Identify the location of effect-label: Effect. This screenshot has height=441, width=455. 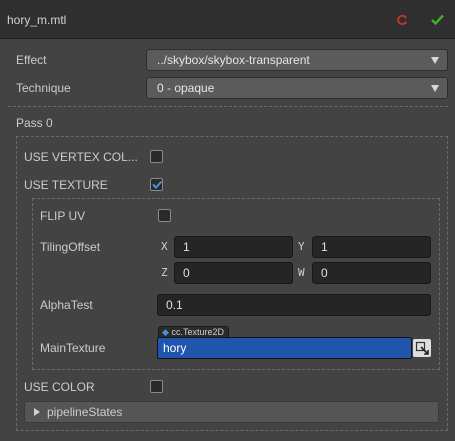
(31, 60).